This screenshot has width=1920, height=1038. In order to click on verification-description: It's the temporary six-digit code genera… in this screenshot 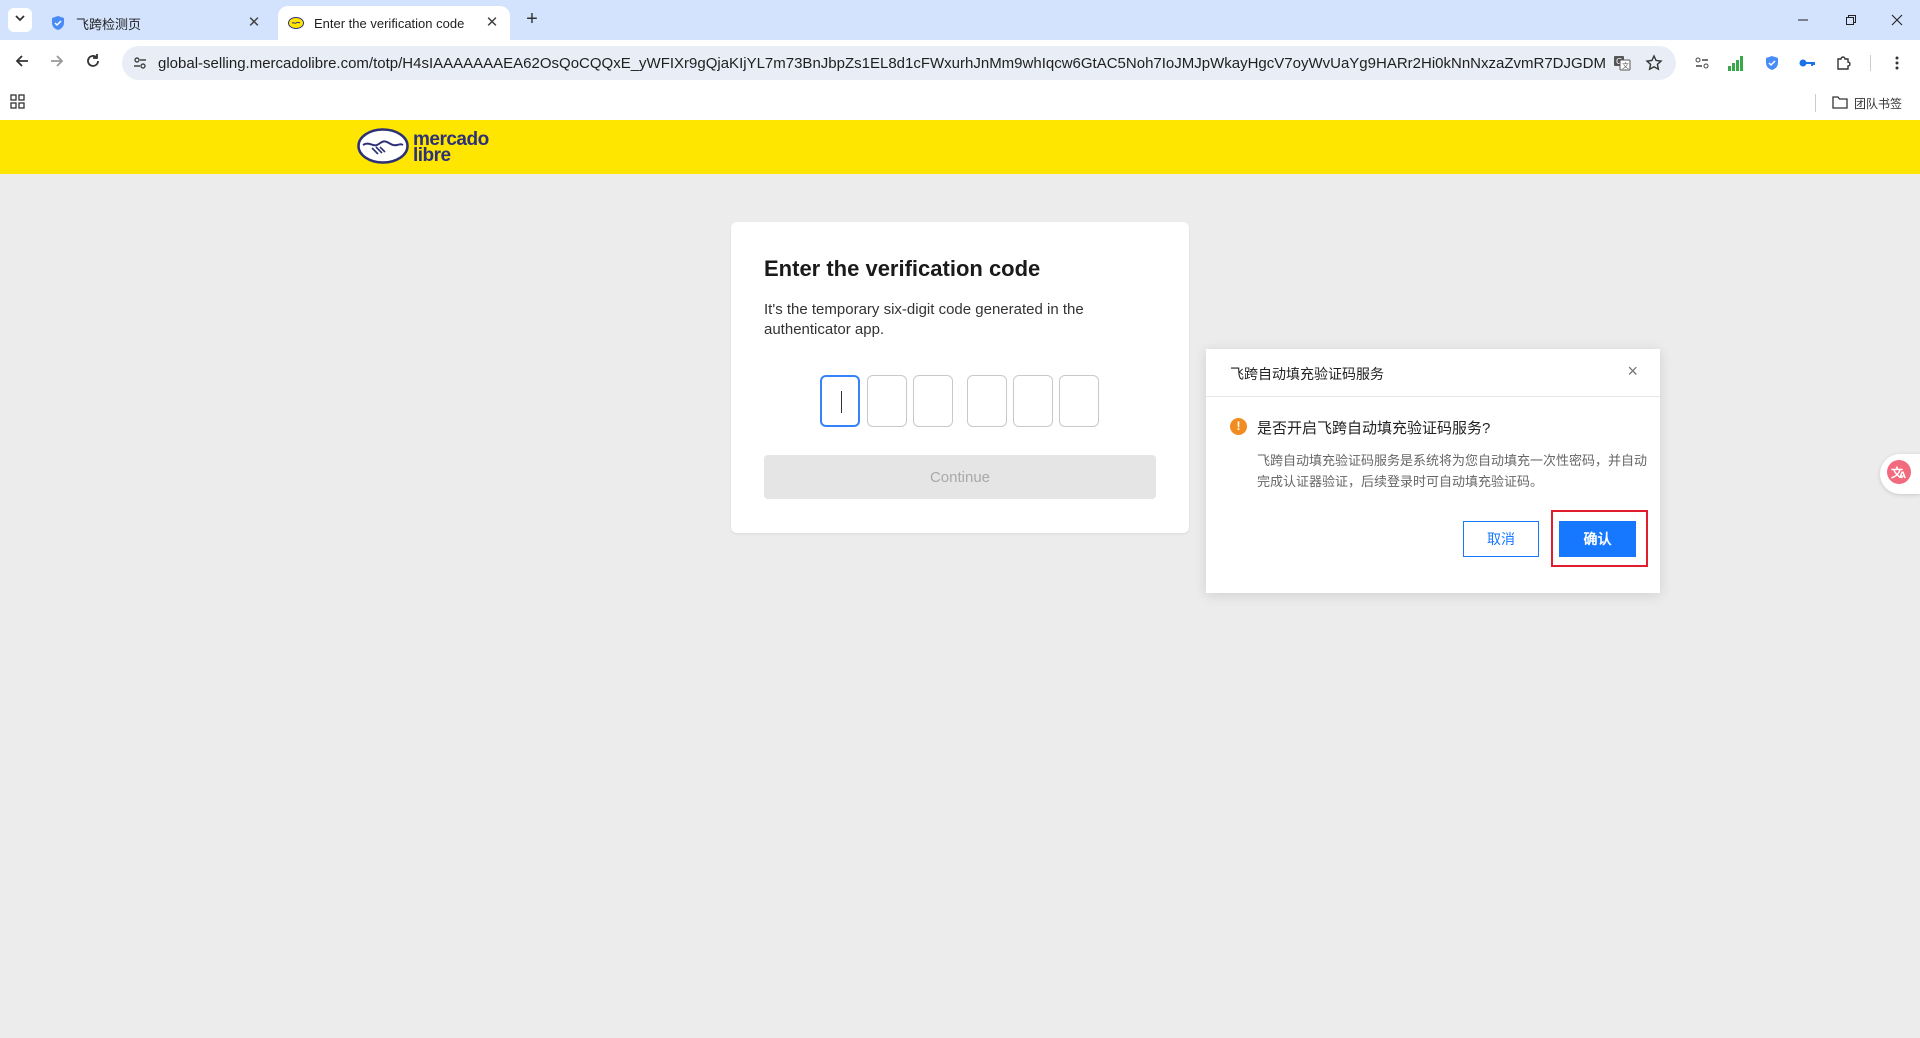, I will do `click(924, 319)`.